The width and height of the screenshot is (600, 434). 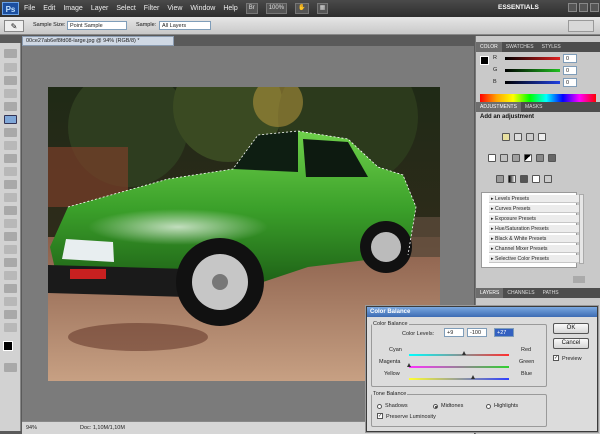 What do you see at coordinates (10, 288) in the screenshot?
I see `3d-rotate-tool-icon` at bounding box center [10, 288].